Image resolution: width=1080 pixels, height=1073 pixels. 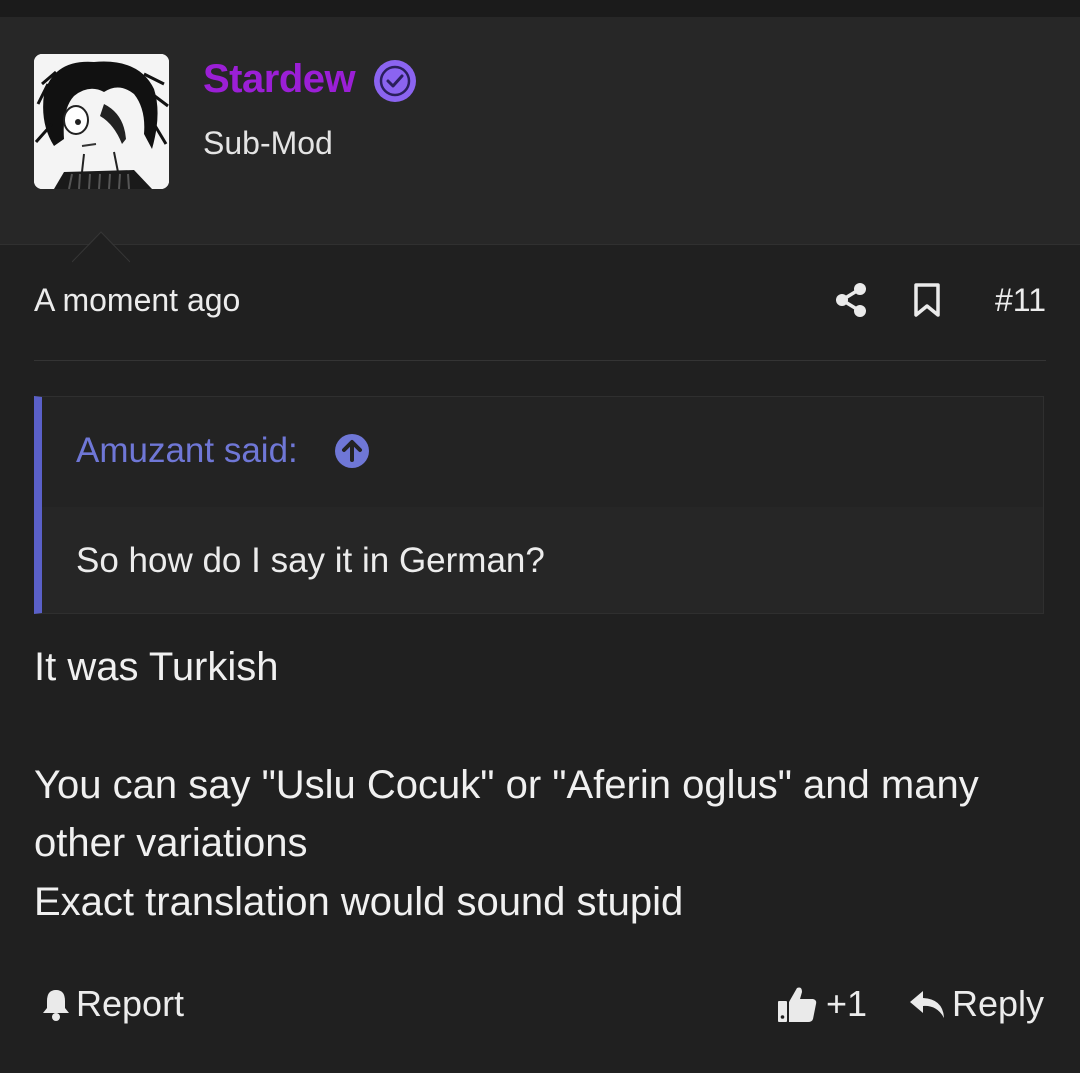 What do you see at coordinates (171, 843) in the screenshot?
I see `message-line: other variations` at bounding box center [171, 843].